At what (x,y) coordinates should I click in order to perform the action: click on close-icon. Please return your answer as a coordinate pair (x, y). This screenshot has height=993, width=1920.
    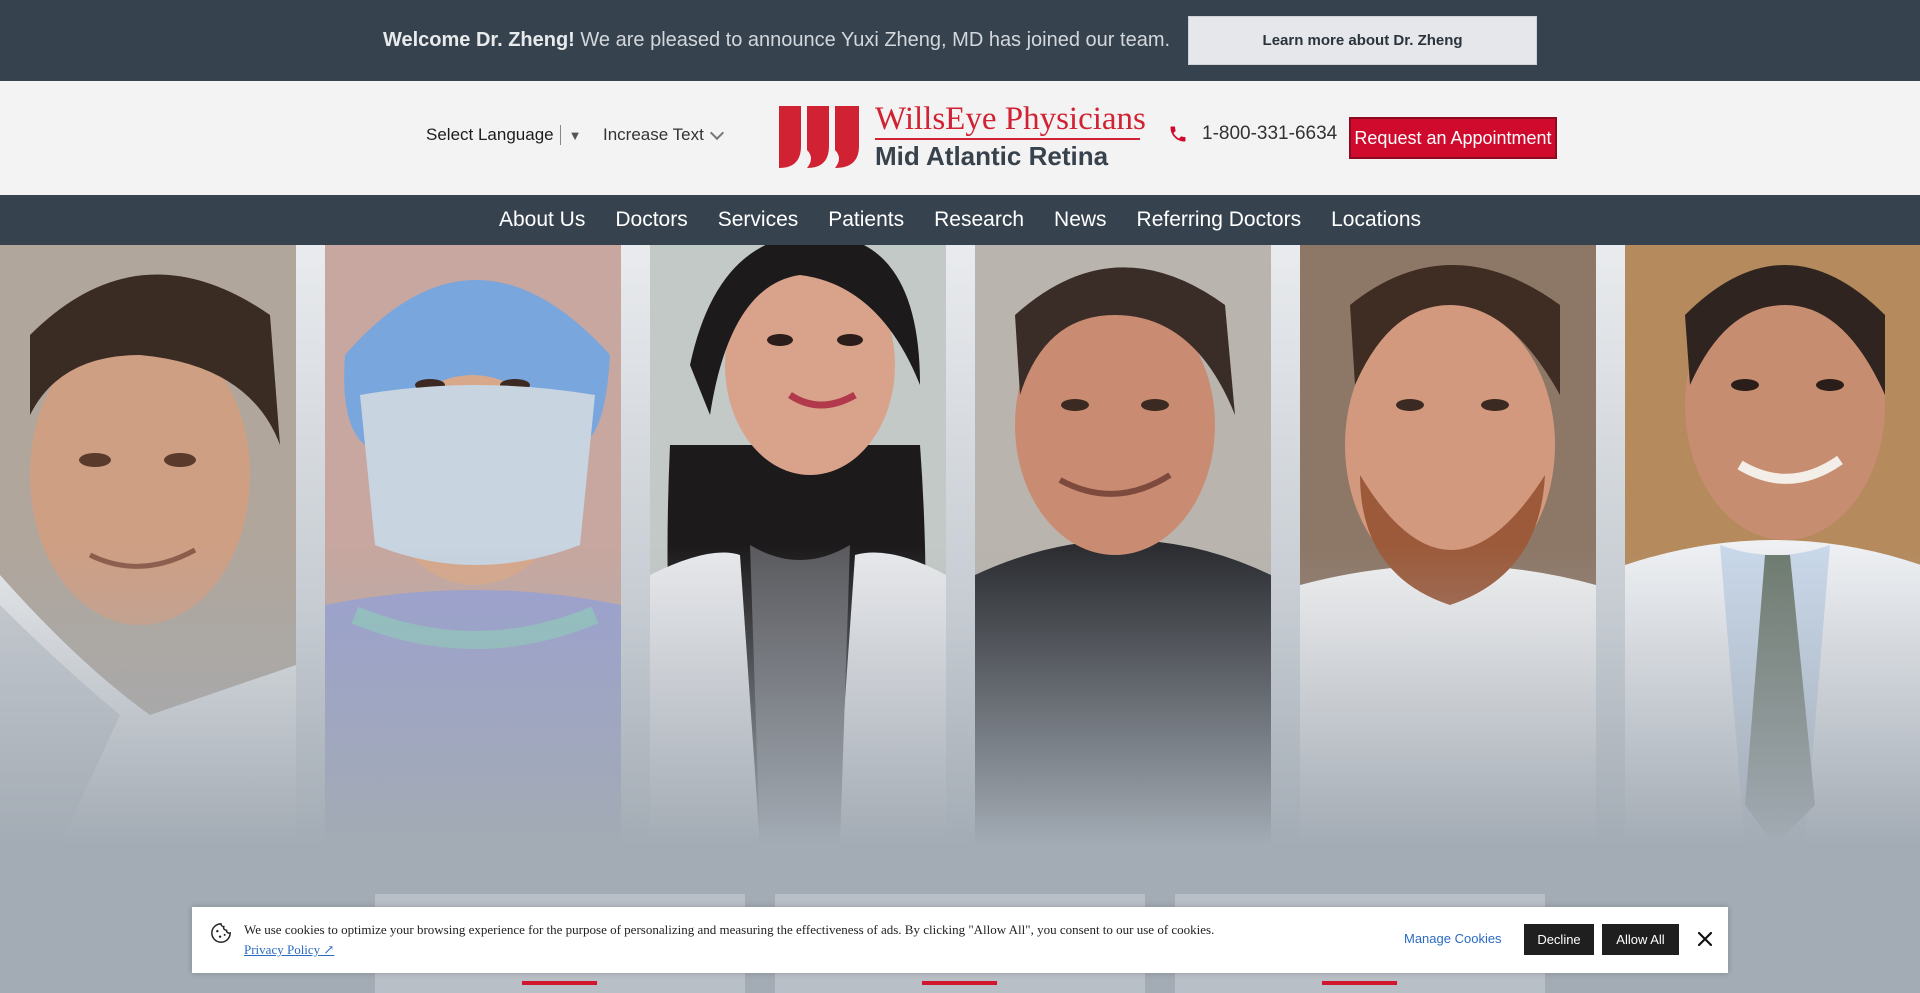
    Looking at the image, I should click on (1705, 939).